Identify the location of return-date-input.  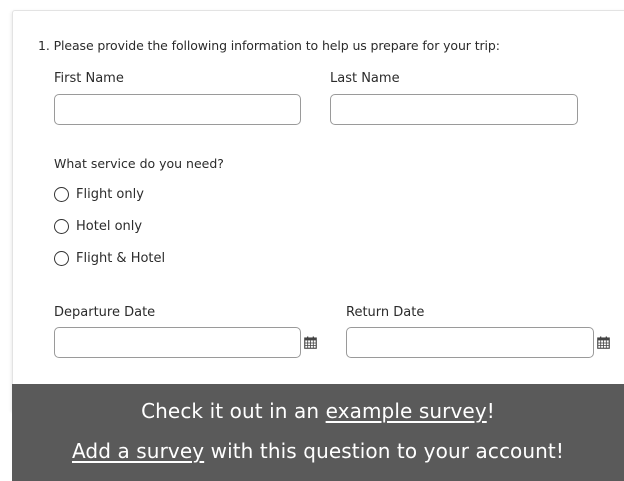
(470, 342).